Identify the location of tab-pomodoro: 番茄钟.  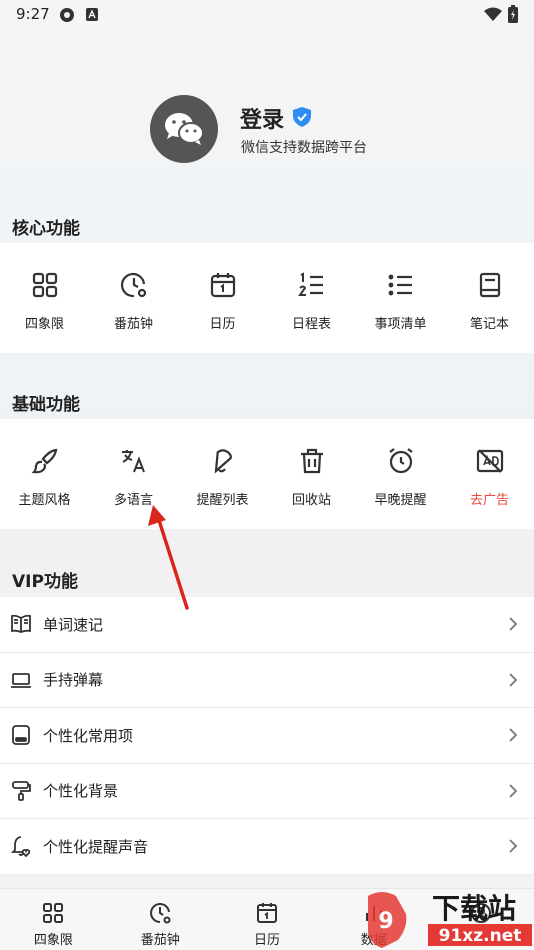
(160, 919).